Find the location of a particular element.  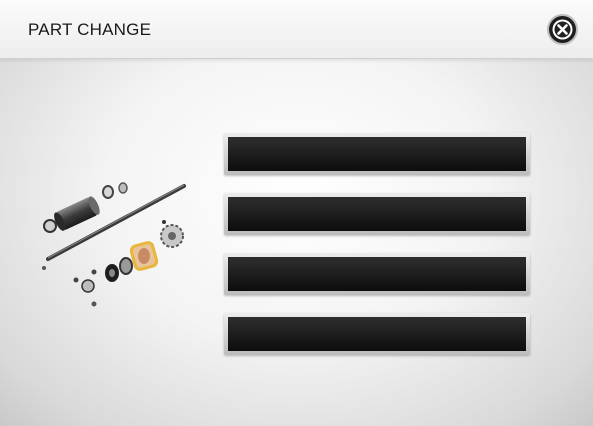

part-assembly-illustration is located at coordinates (114, 244).